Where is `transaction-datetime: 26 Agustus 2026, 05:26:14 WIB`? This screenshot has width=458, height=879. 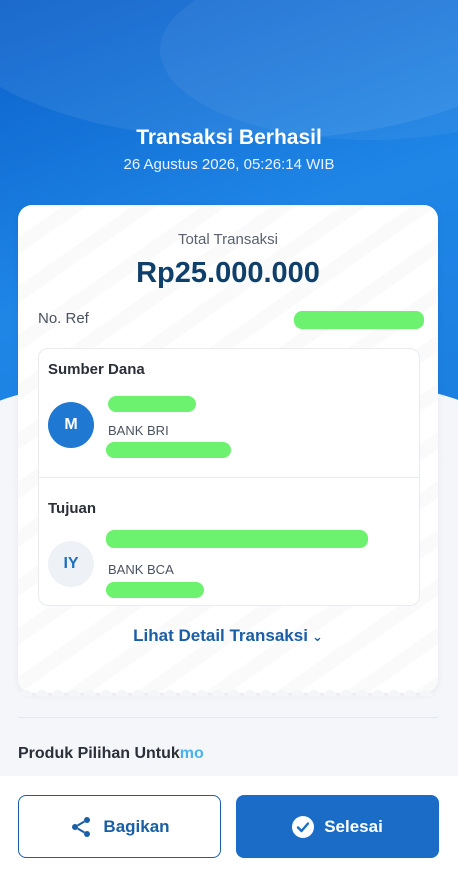 transaction-datetime: 26 Agustus 2026, 05:26:14 WIB is located at coordinates (229, 164).